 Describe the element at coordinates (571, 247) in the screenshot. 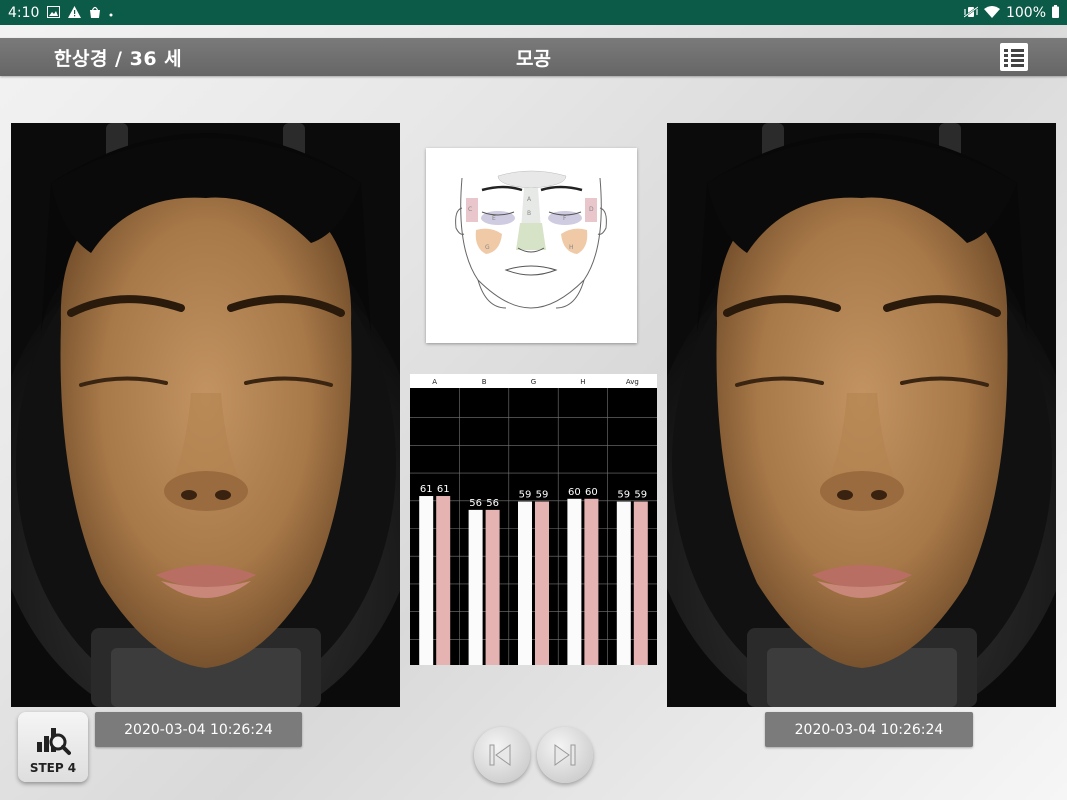

I see `zone-label-h: H` at that location.